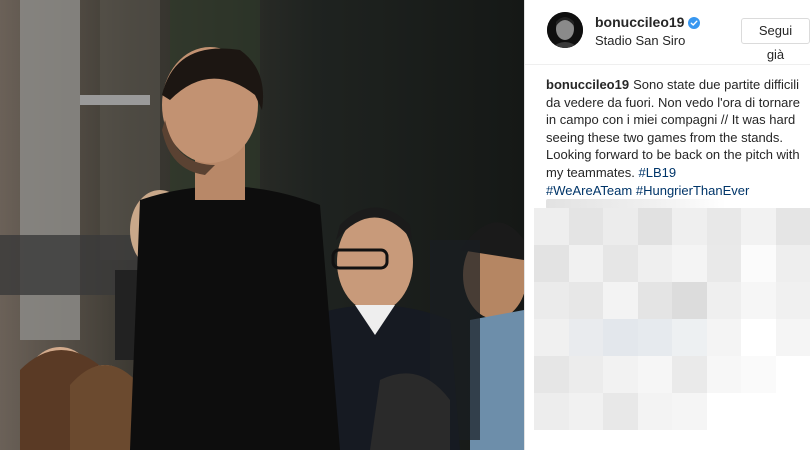  I want to click on post-header: bonuccileo19 Stadio San Siro Segui già, so click(667, 32).